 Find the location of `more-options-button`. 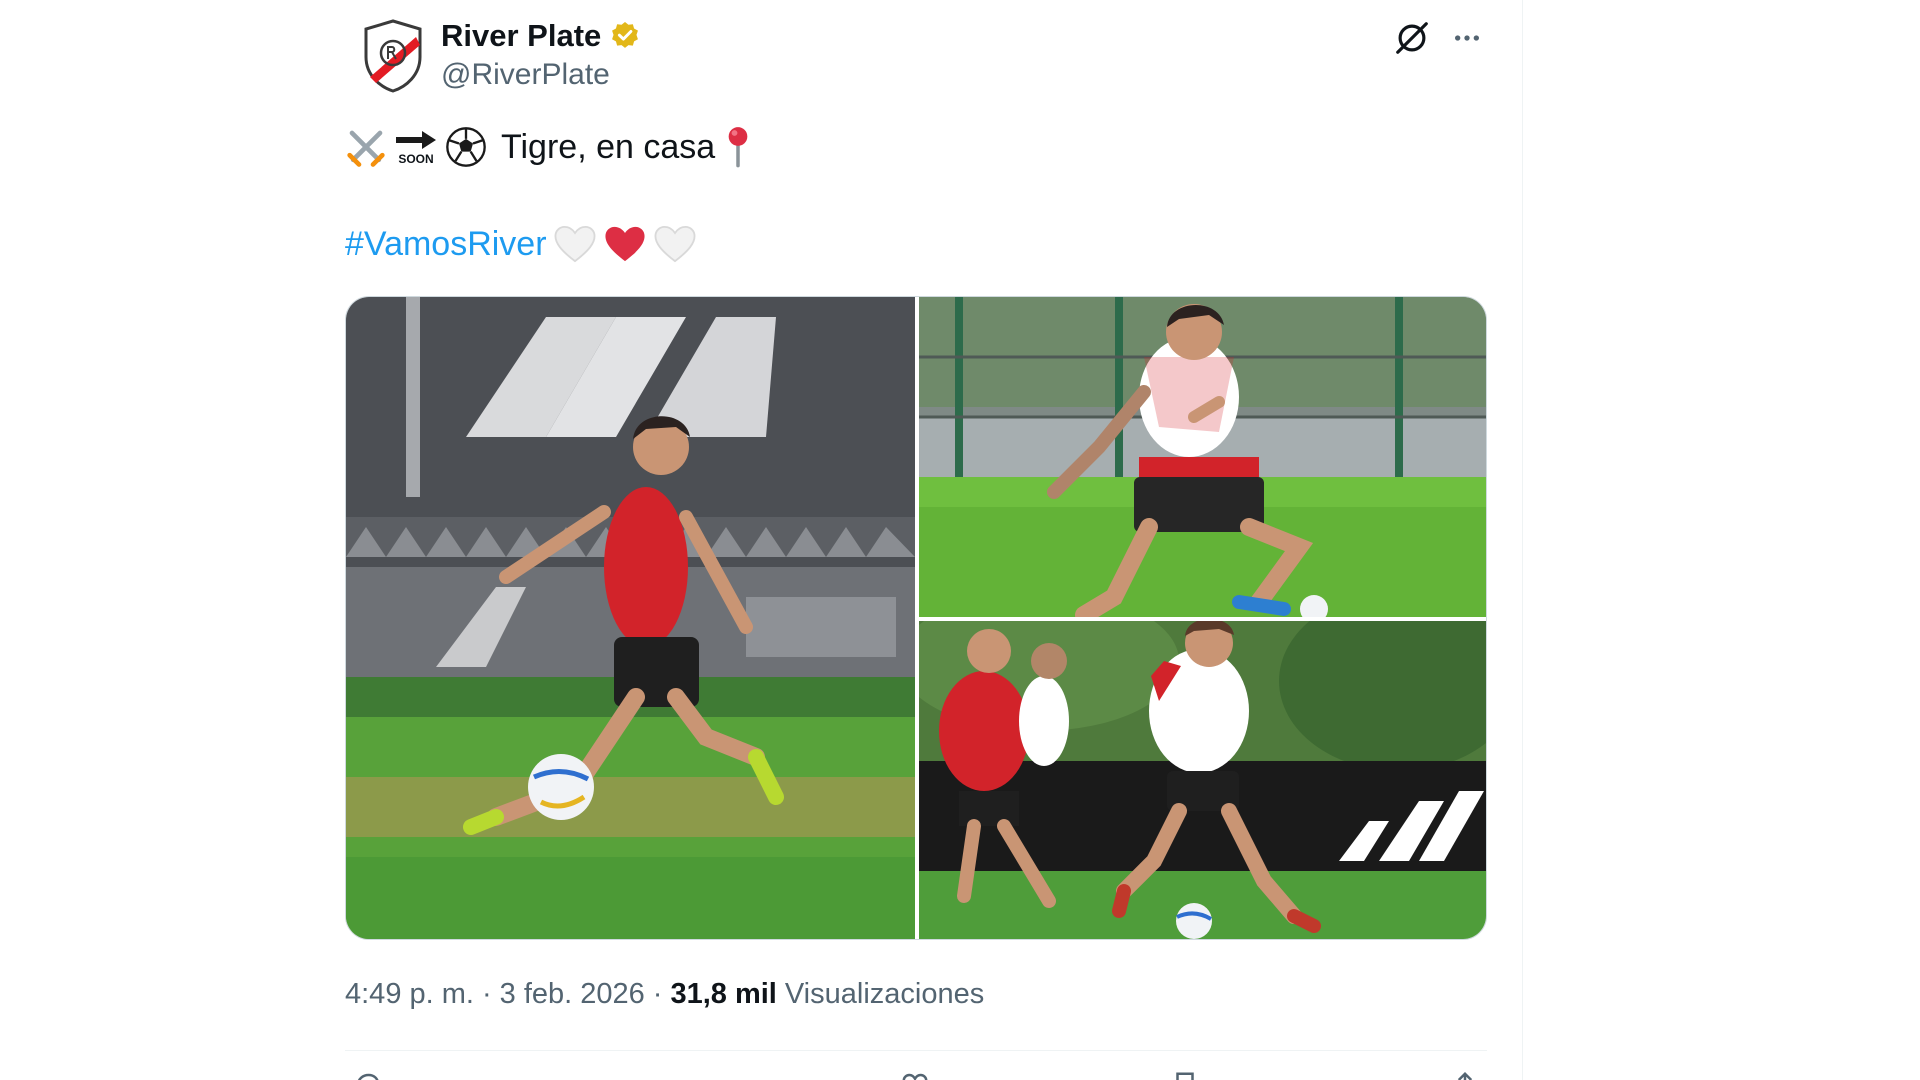

more-options-button is located at coordinates (1467, 38).